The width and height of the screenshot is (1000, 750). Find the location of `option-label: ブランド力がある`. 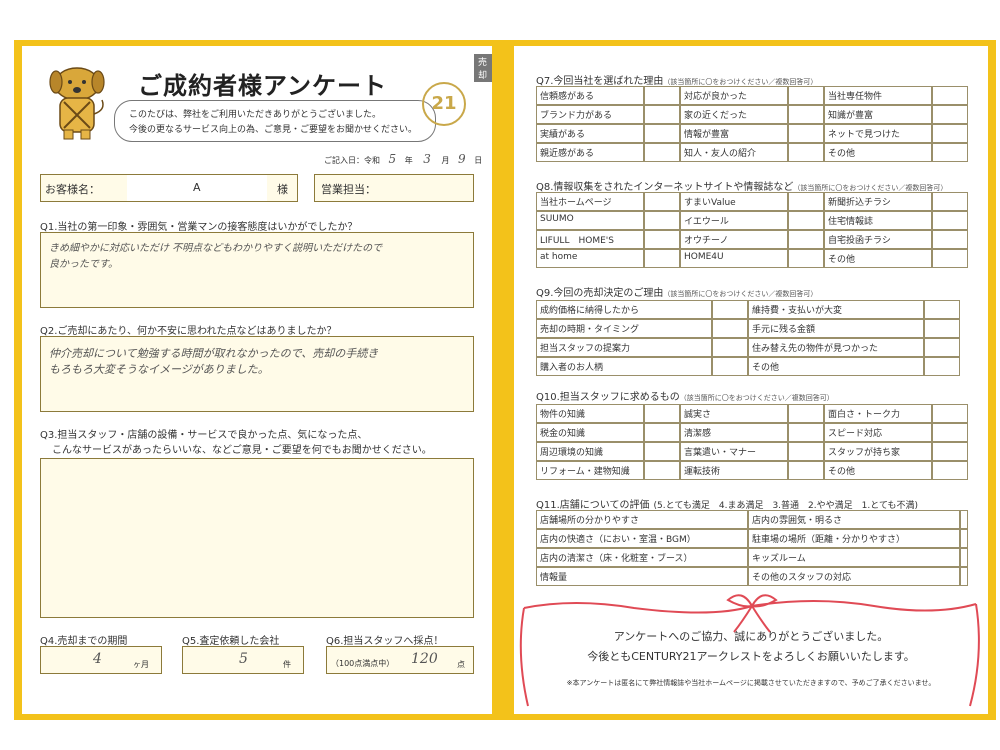

option-label: ブランド力がある is located at coordinates (590, 114).